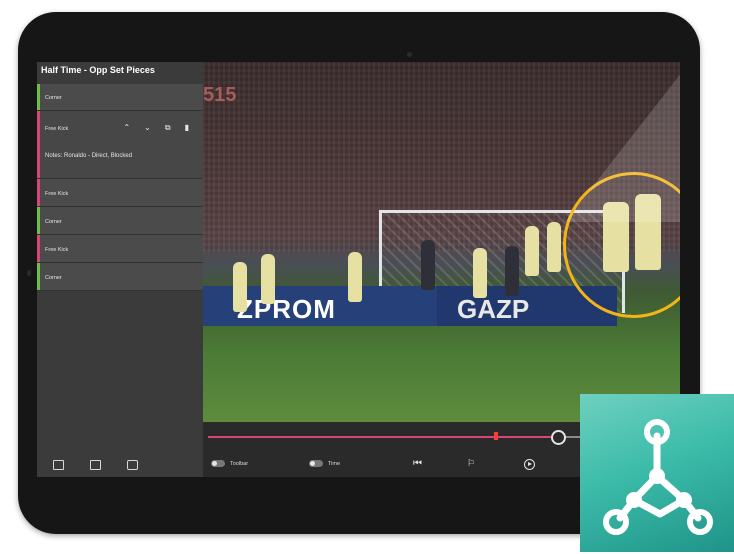 The height and width of the screenshot is (554, 734). Describe the element at coordinates (334, 463) in the screenshot. I see `time-toggle-label: Time` at that location.